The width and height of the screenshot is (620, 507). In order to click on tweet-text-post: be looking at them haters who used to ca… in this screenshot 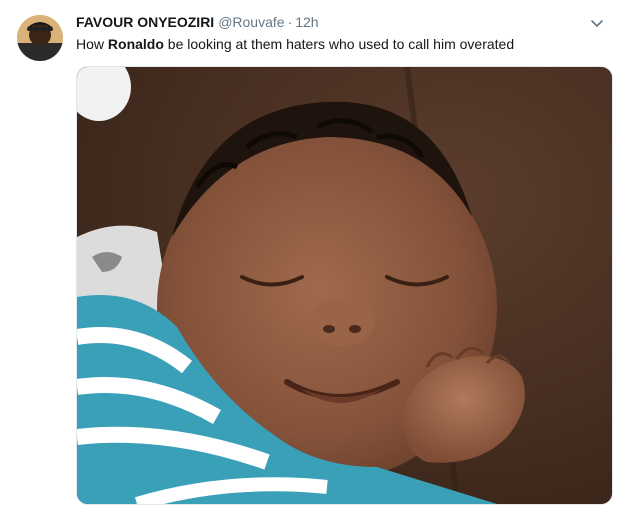, I will do `click(339, 44)`.